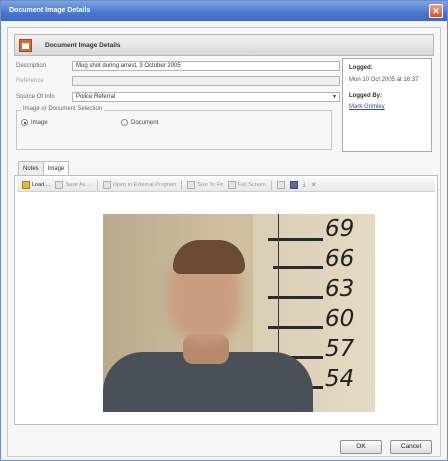 This screenshot has width=448, height=461. Describe the element at coordinates (35, 97) in the screenshot. I see `source-of-info-label: Source Of Info` at that location.